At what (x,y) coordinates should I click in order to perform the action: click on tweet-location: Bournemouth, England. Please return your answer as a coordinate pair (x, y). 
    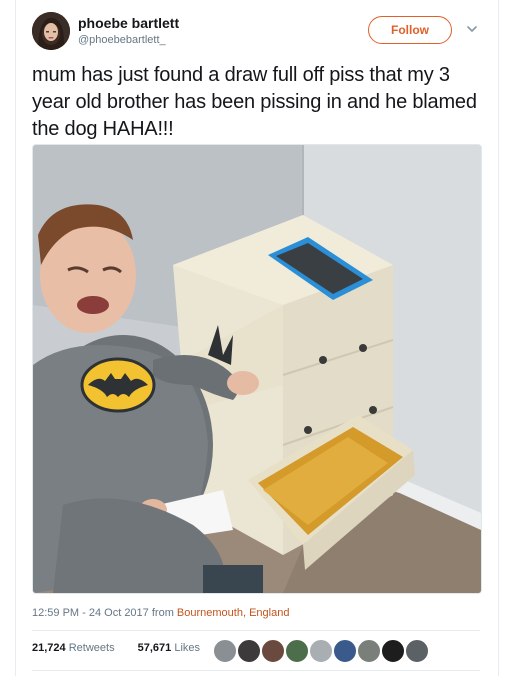
    Looking at the image, I should click on (233, 613).